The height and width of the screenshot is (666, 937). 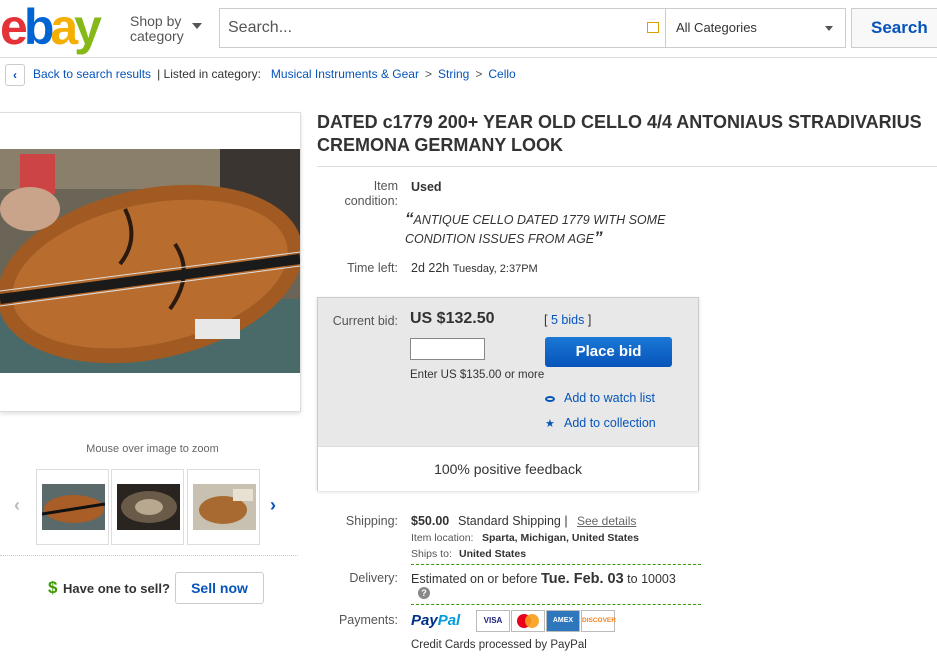 I want to click on listed-in-label: | Listed in category:, so click(x=209, y=74).